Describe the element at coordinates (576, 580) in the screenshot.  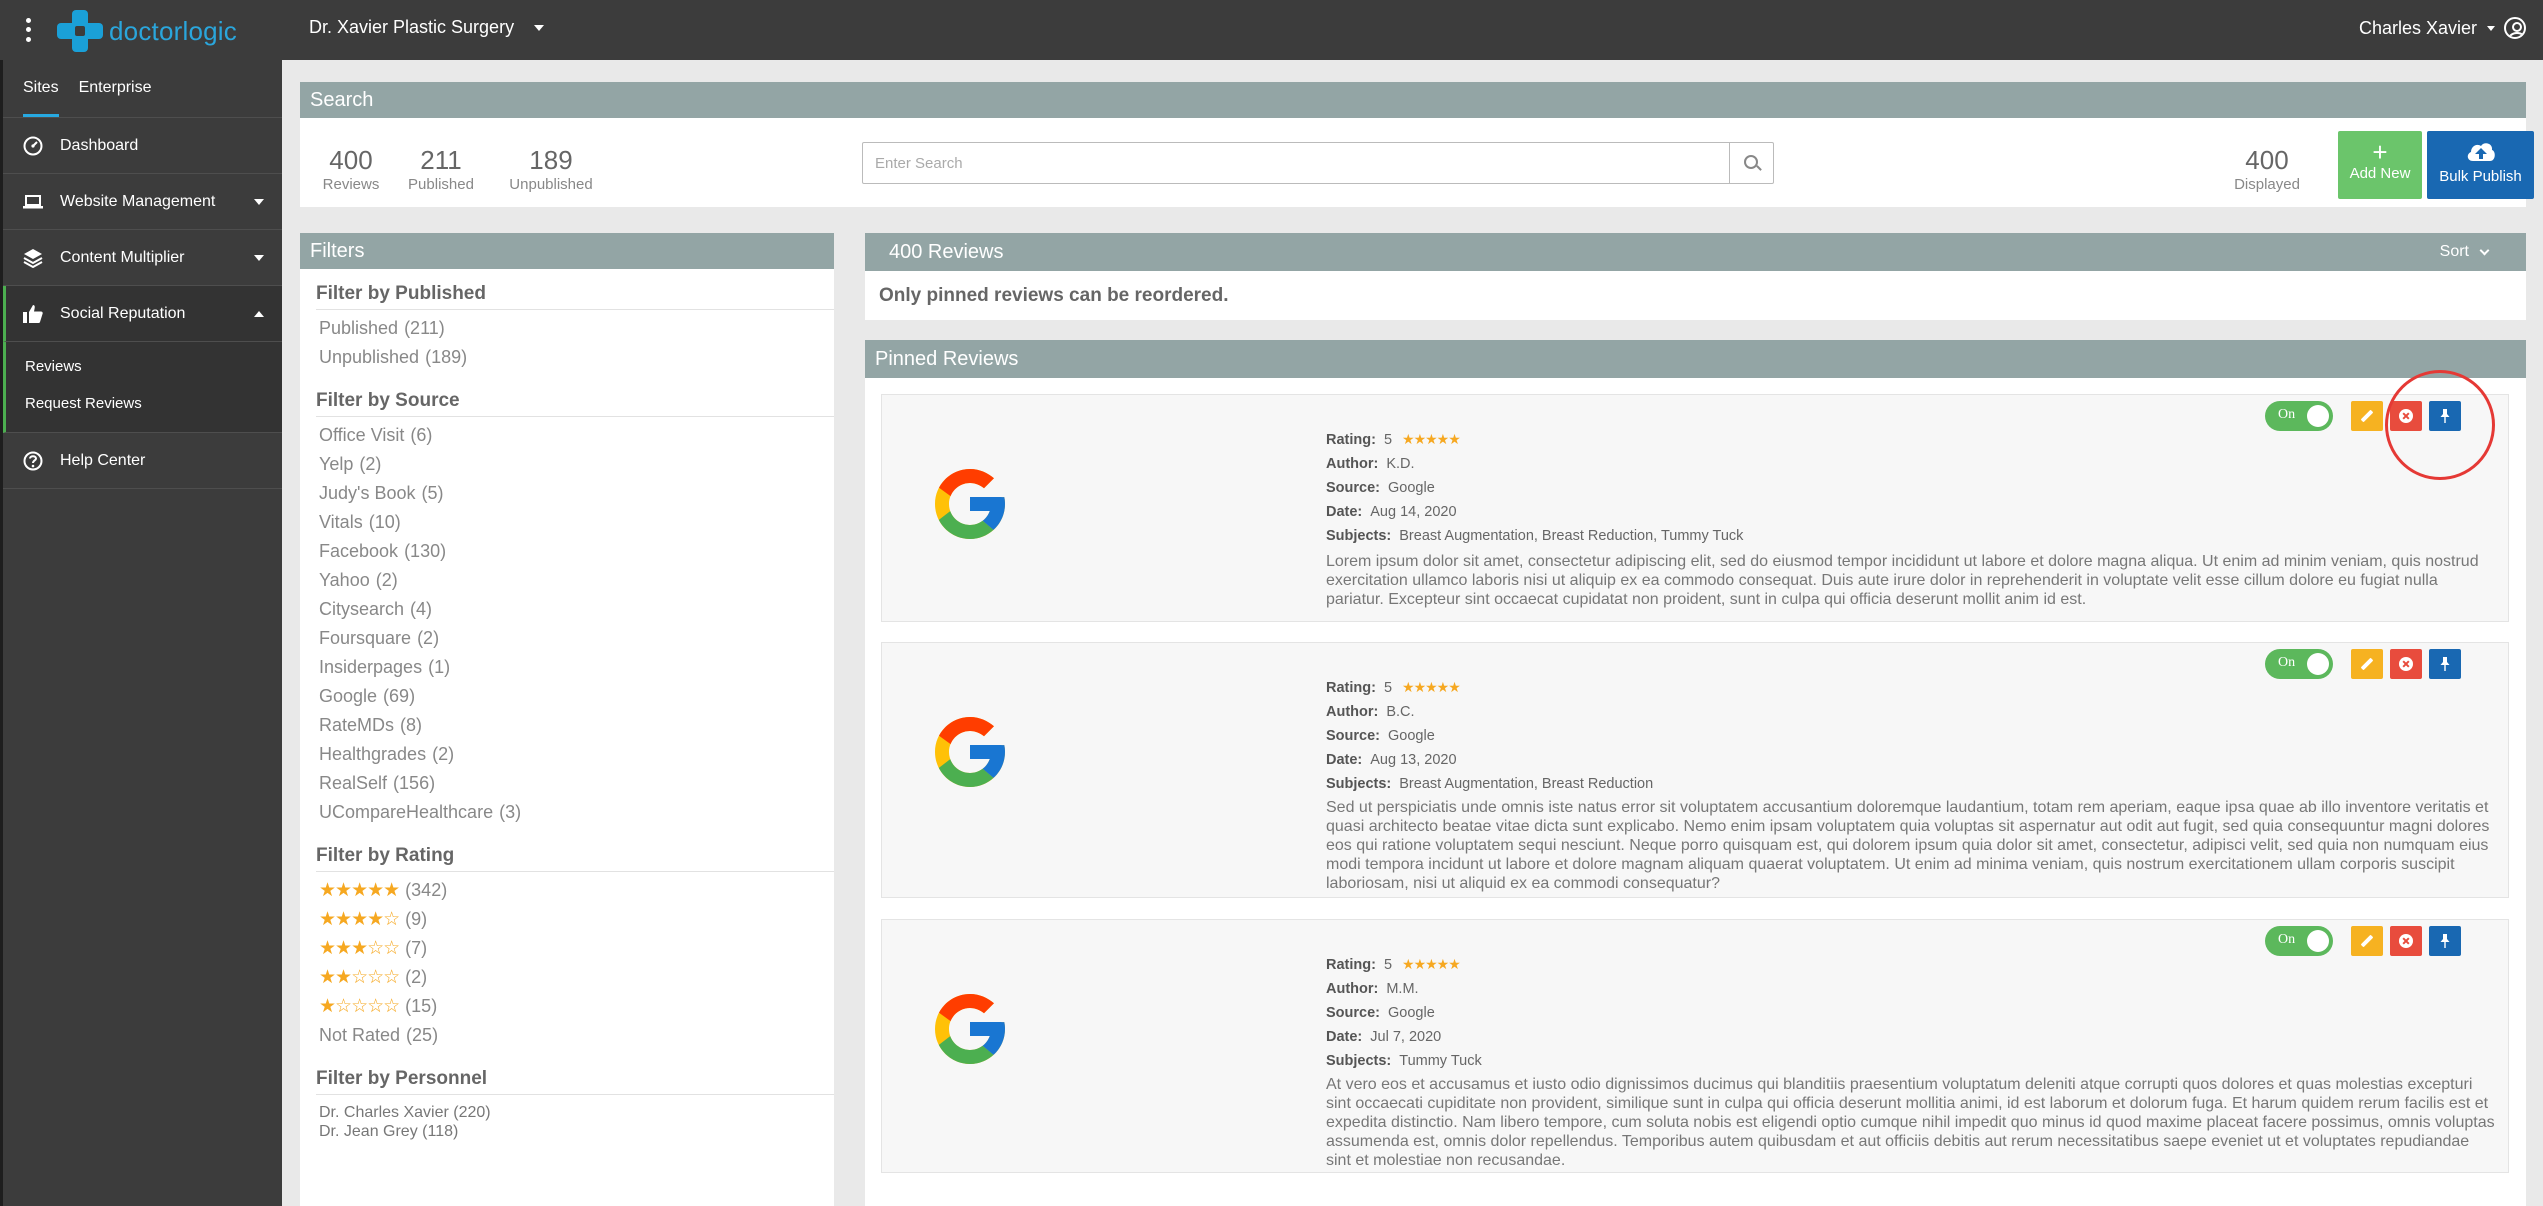
I see `filter-option-source: Yahoo (2)` at that location.